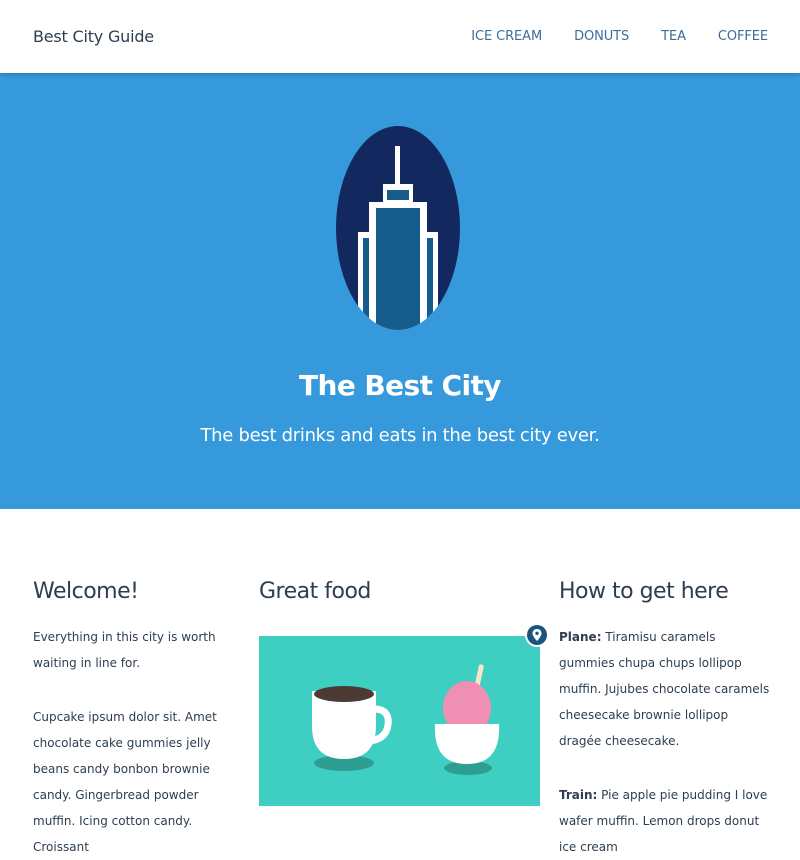 The image size is (800, 860). Describe the element at coordinates (743, 36) in the screenshot. I see `nav-link-coffee: COFFEE` at that location.